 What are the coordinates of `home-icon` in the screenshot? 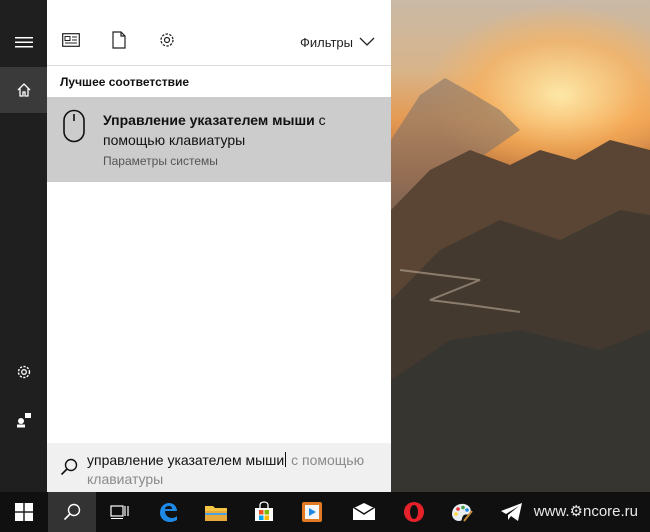 It's located at (23, 90).